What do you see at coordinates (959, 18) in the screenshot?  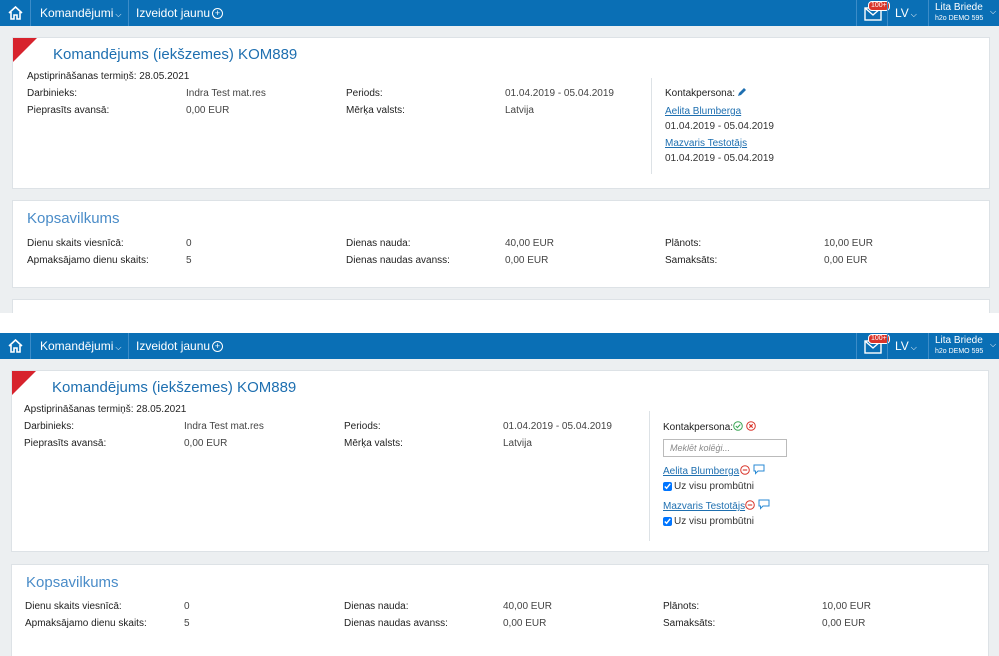 I see `user-org: h2o DEMO 595` at bounding box center [959, 18].